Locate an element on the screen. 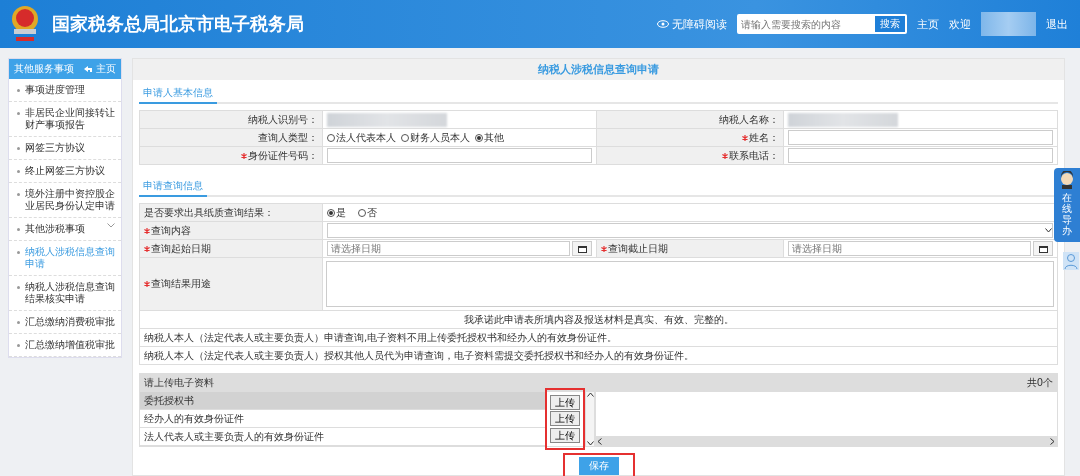 This screenshot has width=1080, height=476. sidebar-item: 汇总缴纳增值税审批 is located at coordinates (65, 345).